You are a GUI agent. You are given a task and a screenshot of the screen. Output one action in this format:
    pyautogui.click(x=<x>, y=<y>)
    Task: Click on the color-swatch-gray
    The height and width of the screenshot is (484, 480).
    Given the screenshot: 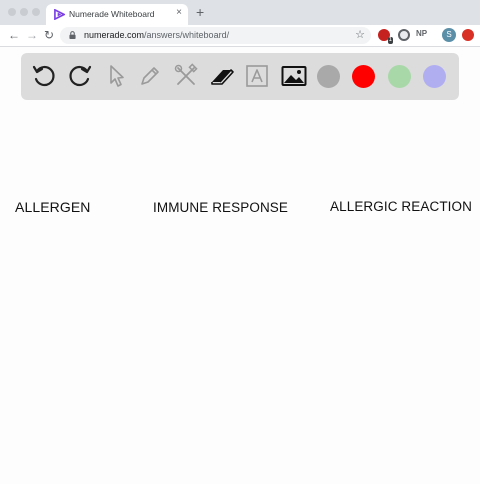 What is the action you would take?
    pyautogui.click(x=328, y=76)
    